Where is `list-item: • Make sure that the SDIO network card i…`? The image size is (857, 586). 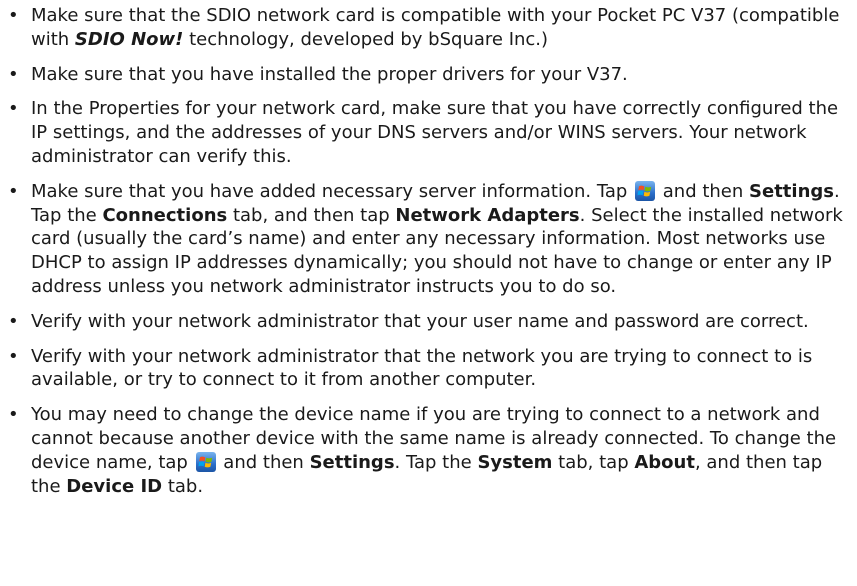 list-item: • Make sure that the SDIO network card i… is located at coordinates (428, 28).